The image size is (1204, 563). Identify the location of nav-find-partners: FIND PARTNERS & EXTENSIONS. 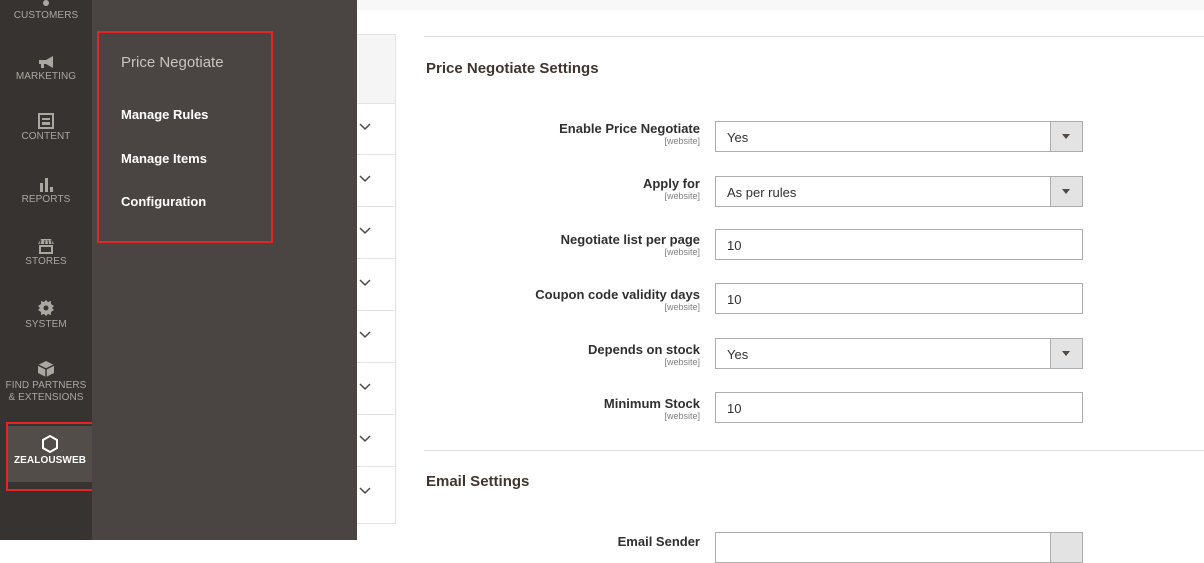
(46, 388).